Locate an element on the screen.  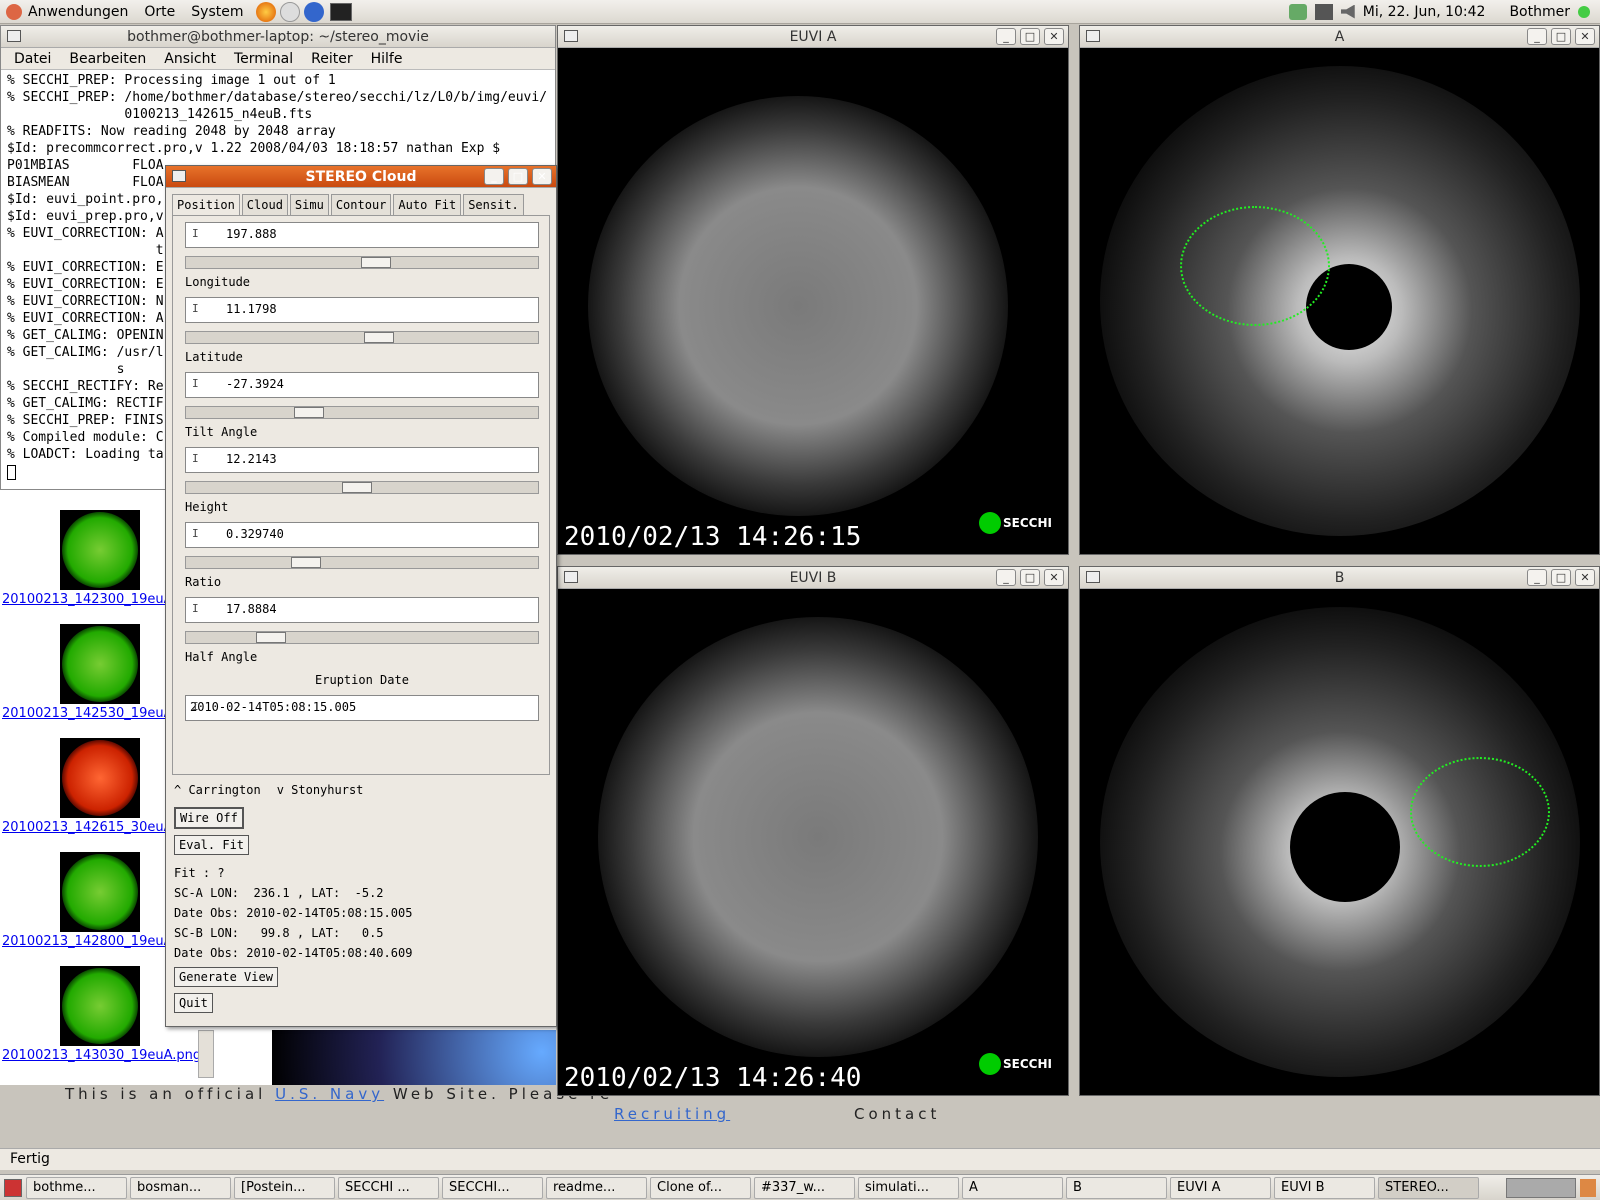
param-input-3: 12.2143 is located at coordinates (362, 460).